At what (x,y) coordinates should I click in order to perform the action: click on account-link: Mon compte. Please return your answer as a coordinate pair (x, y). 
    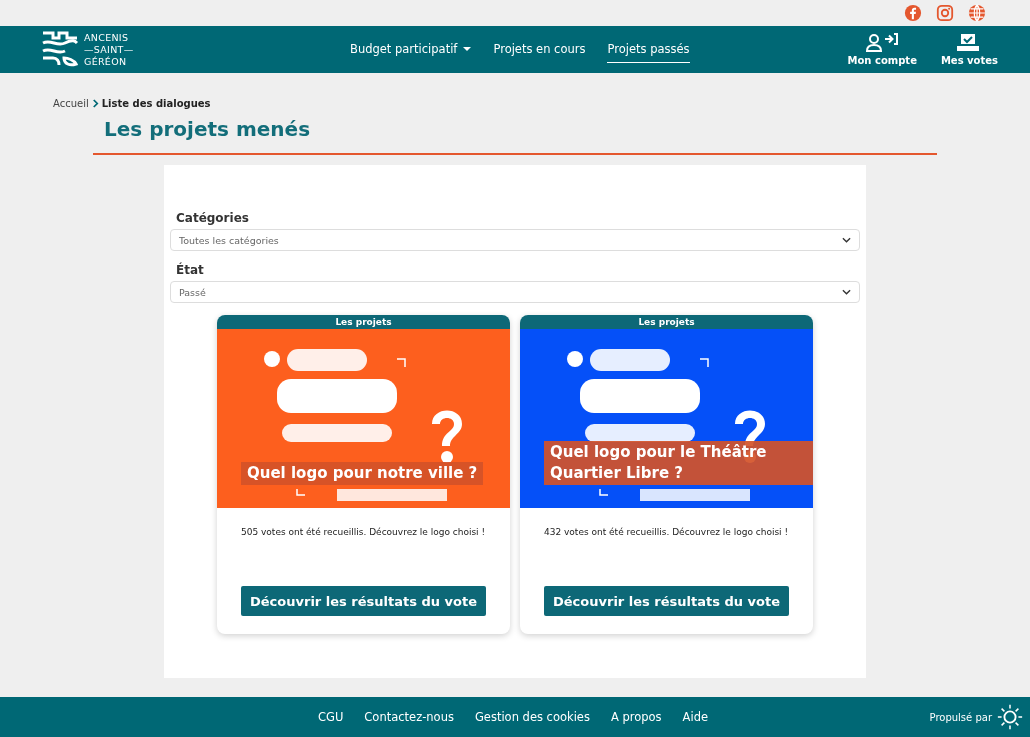
    Looking at the image, I should click on (882, 49).